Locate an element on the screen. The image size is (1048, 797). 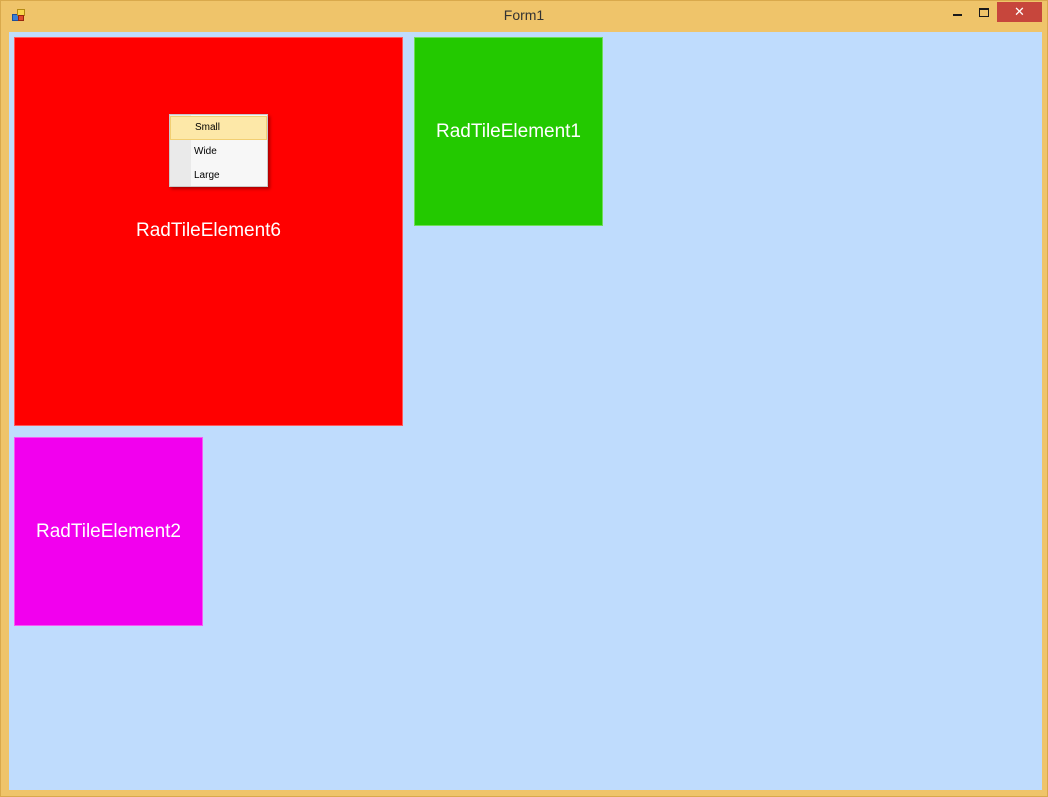
maximize-icon is located at coordinates (984, 12).